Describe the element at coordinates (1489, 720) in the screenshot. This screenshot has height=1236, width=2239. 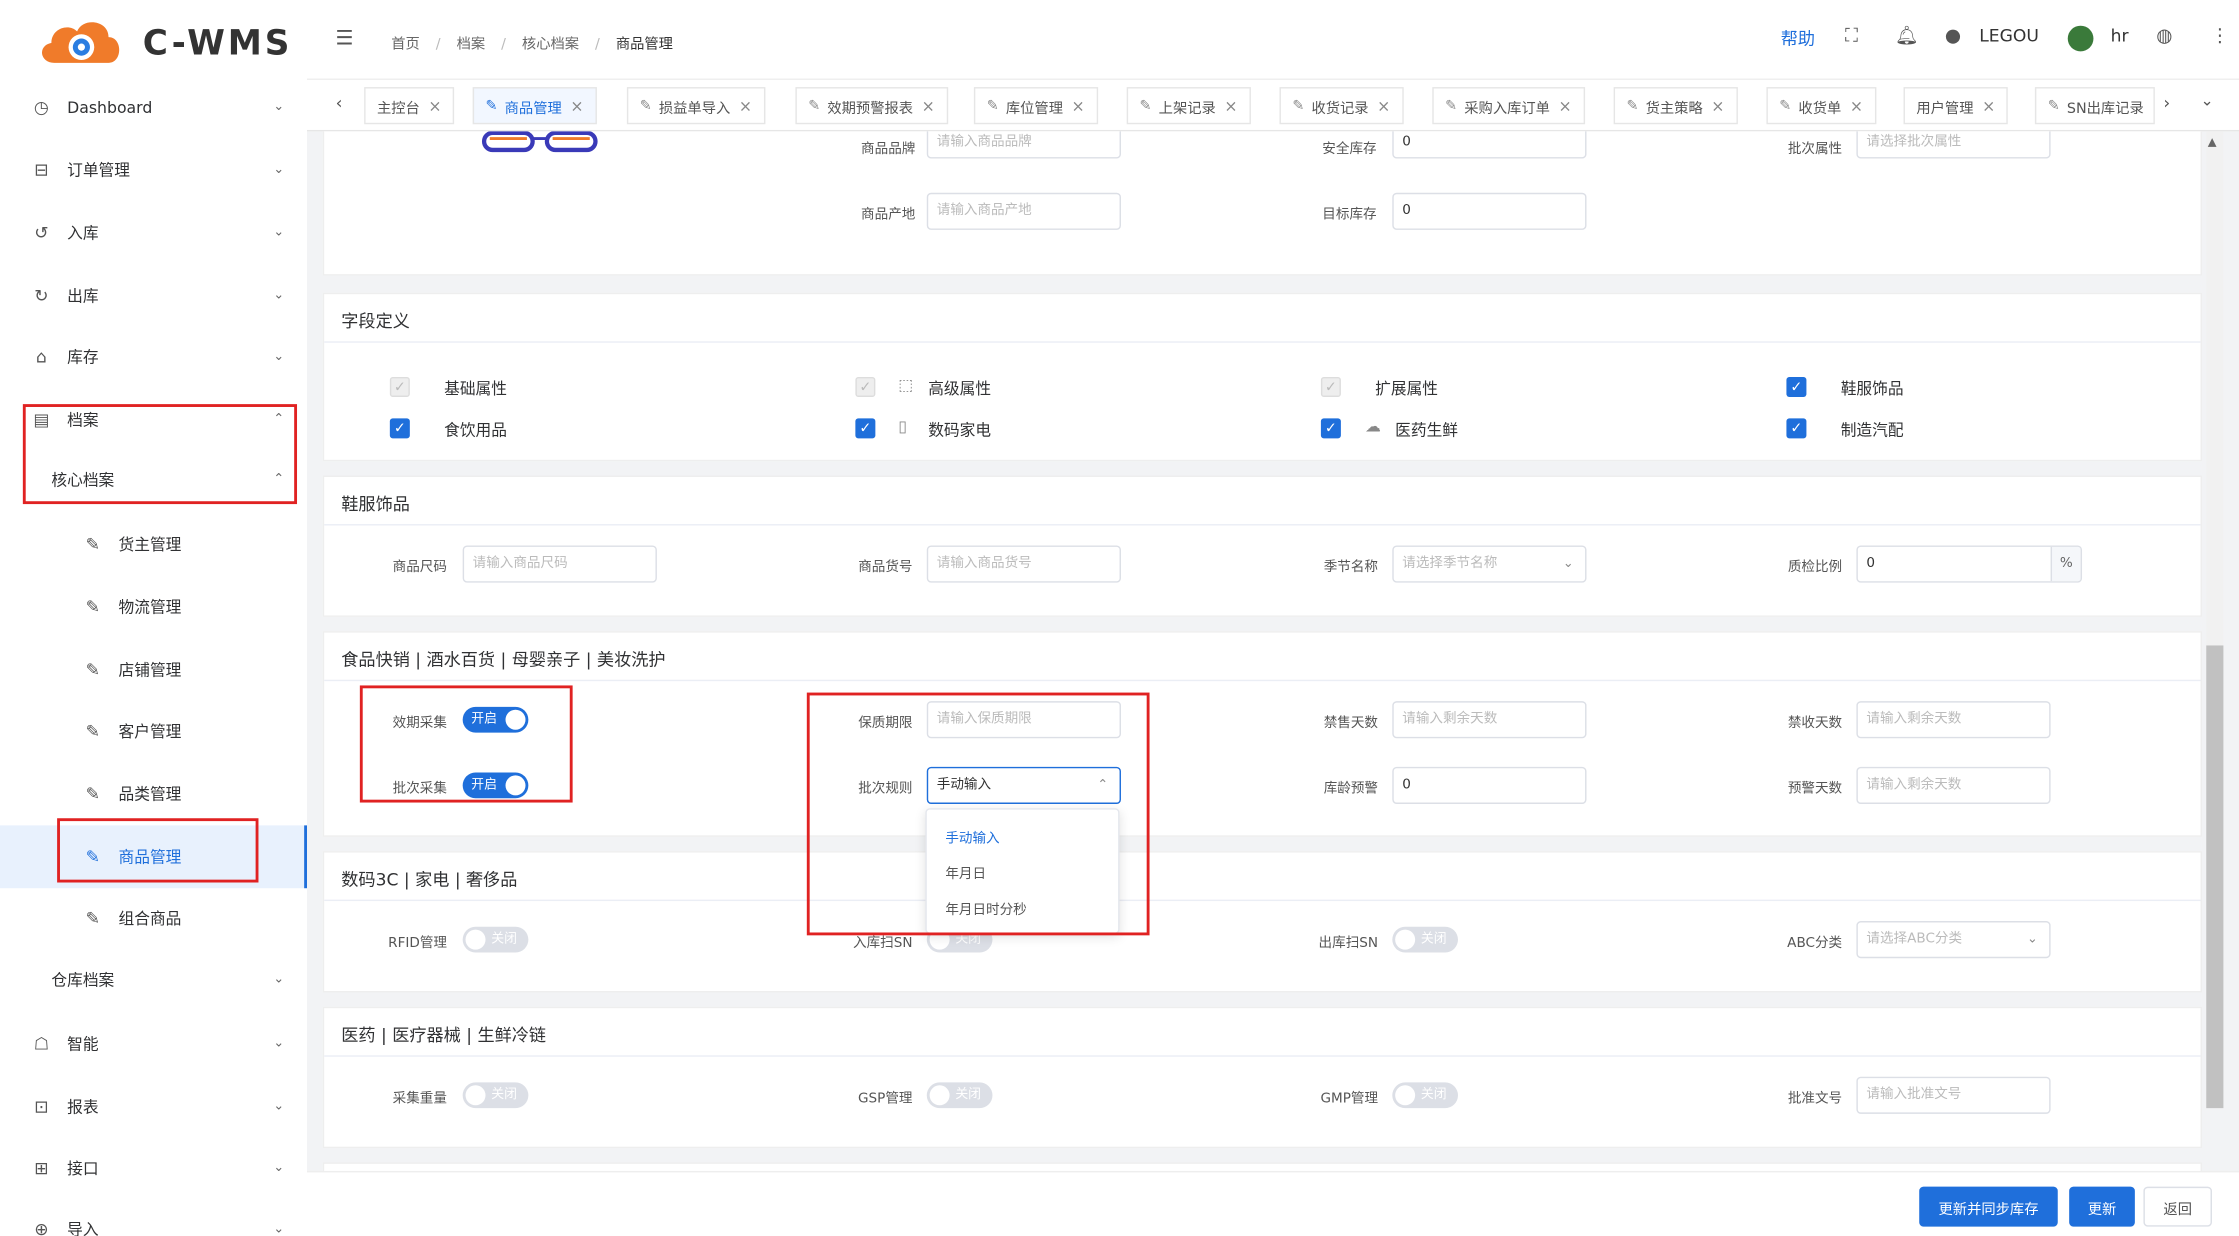
I see `no-sell-days-input: 请输入剩余天数` at that location.